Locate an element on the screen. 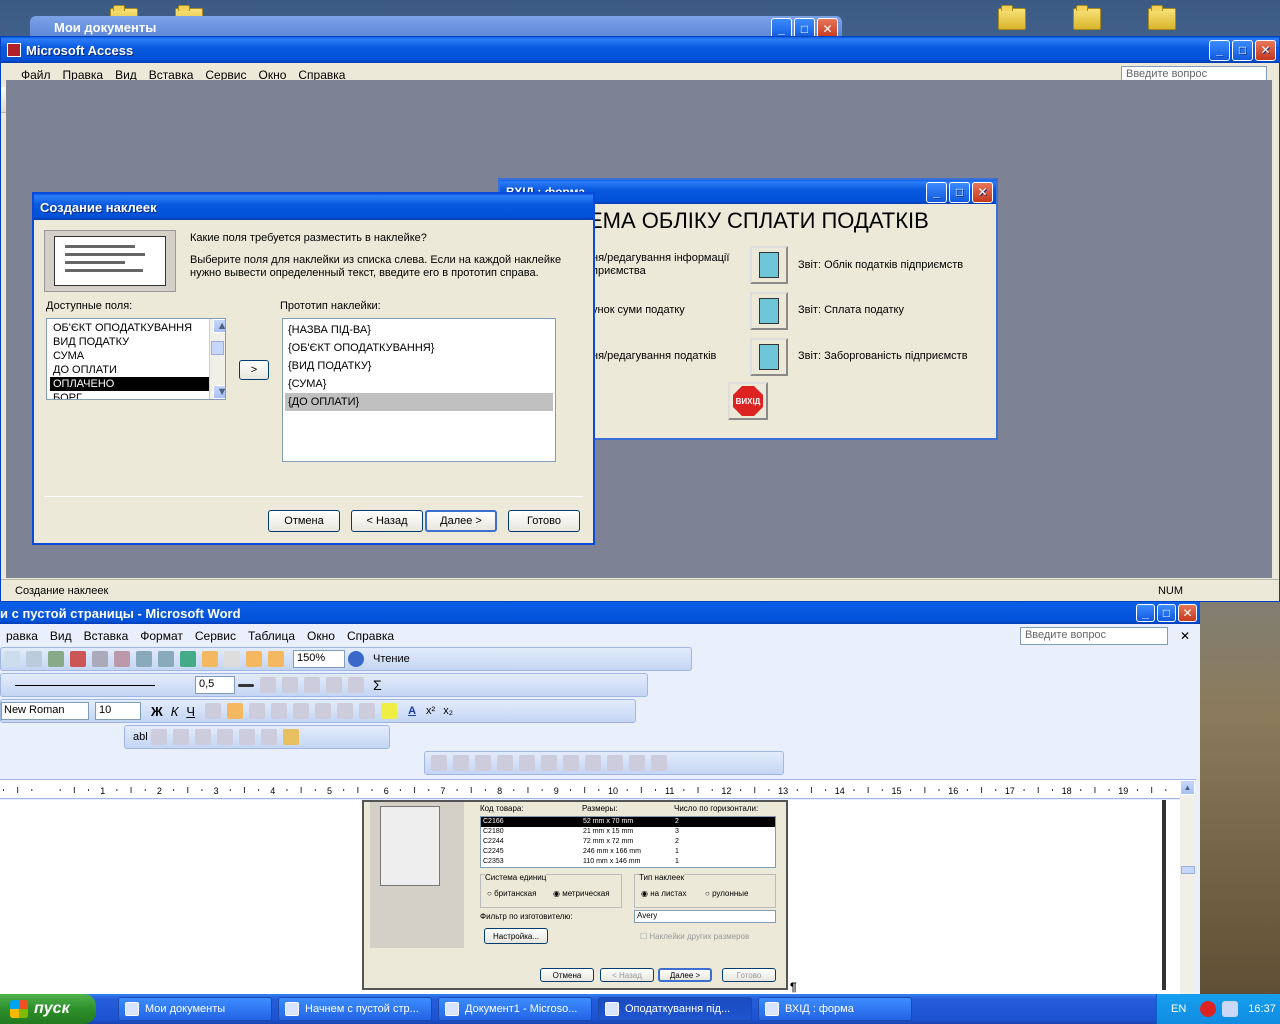 Image resolution: width=1280 pixels, height=1024 pixels. paste-icon is located at coordinates (122, 659).